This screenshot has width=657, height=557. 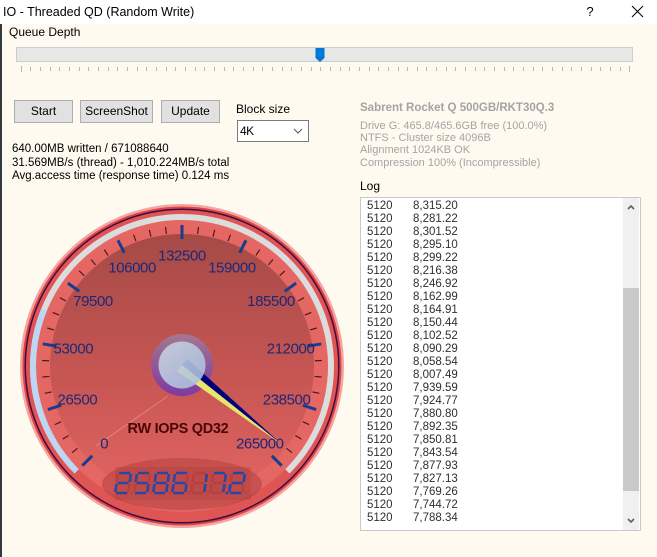 What do you see at coordinates (132, 268) in the screenshot?
I see `scale-label: 106000` at bounding box center [132, 268].